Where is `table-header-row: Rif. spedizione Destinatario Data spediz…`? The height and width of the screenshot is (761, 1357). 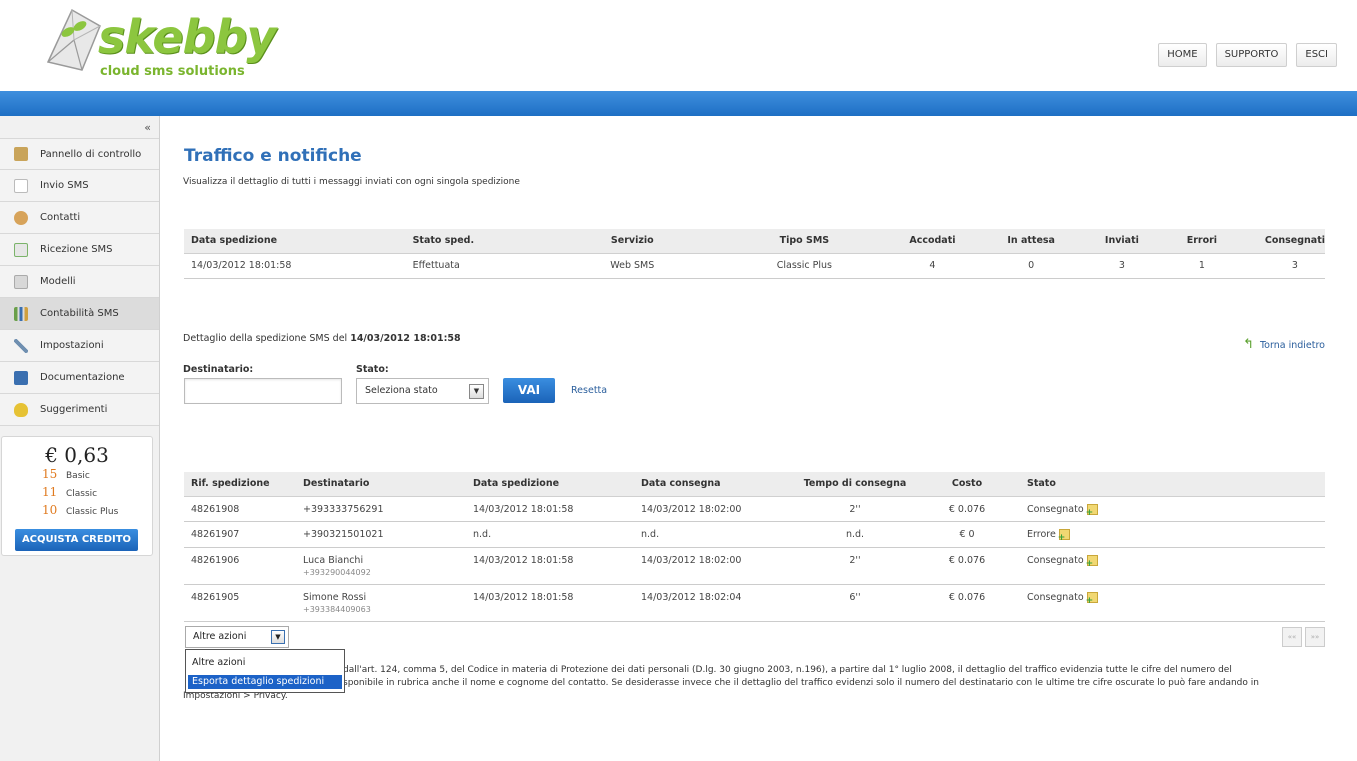 table-header-row: Rif. spedizione Destinatario Data spediz… is located at coordinates (754, 484).